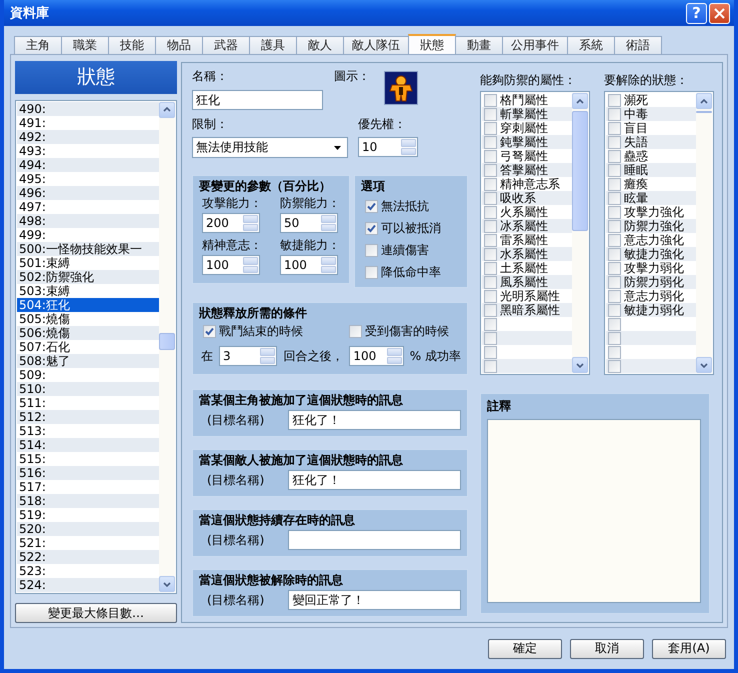 This screenshot has width=738, height=673. What do you see at coordinates (132, 45) in the screenshot?
I see `tab: 技能` at bounding box center [132, 45].